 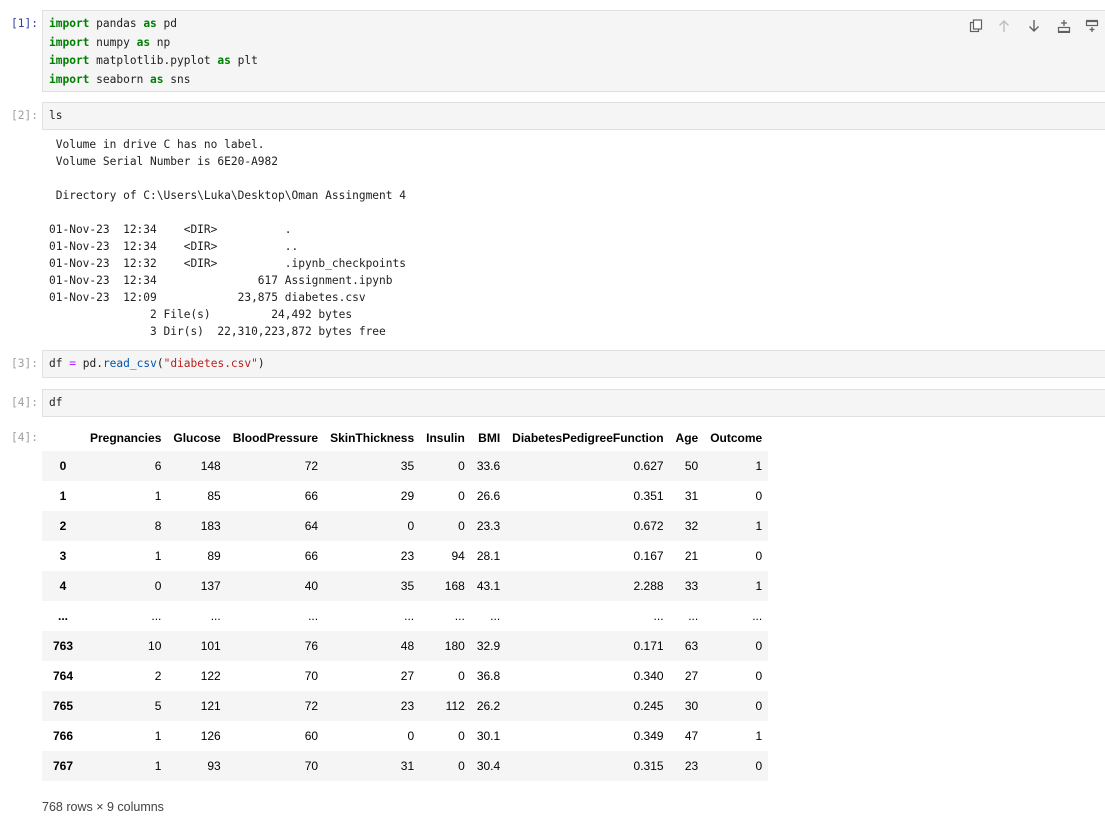 What do you see at coordinates (311, 466) in the screenshot?
I see `table-cell: 72` at bounding box center [311, 466].